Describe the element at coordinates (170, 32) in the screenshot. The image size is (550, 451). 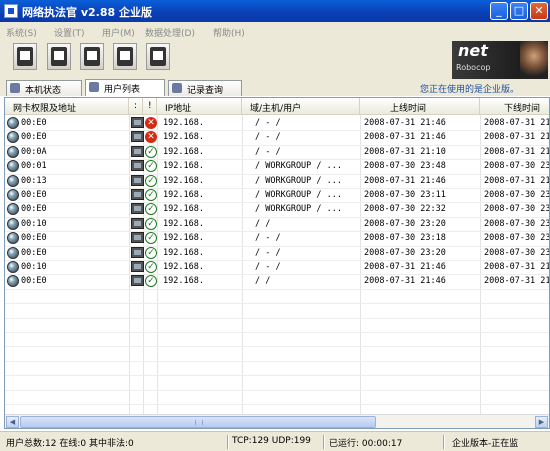
I see `menu-data-processing: 数据处理(D)` at that location.